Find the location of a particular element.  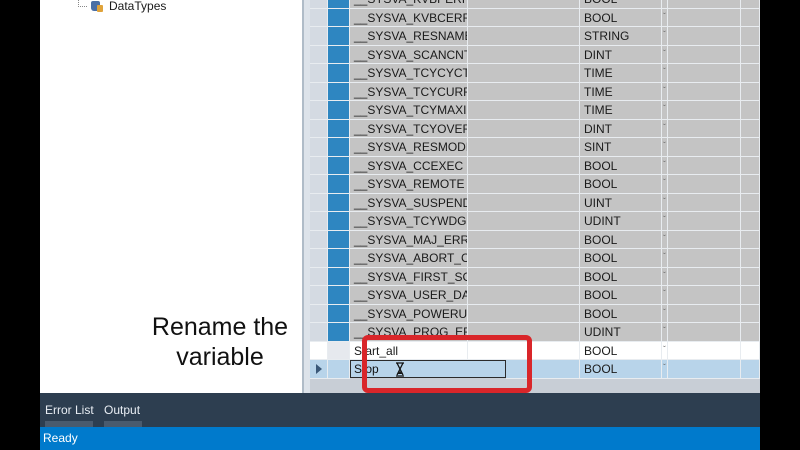

table-row: __SYSVA_SCANCNT DINT ˇ is located at coordinates (535, 54).